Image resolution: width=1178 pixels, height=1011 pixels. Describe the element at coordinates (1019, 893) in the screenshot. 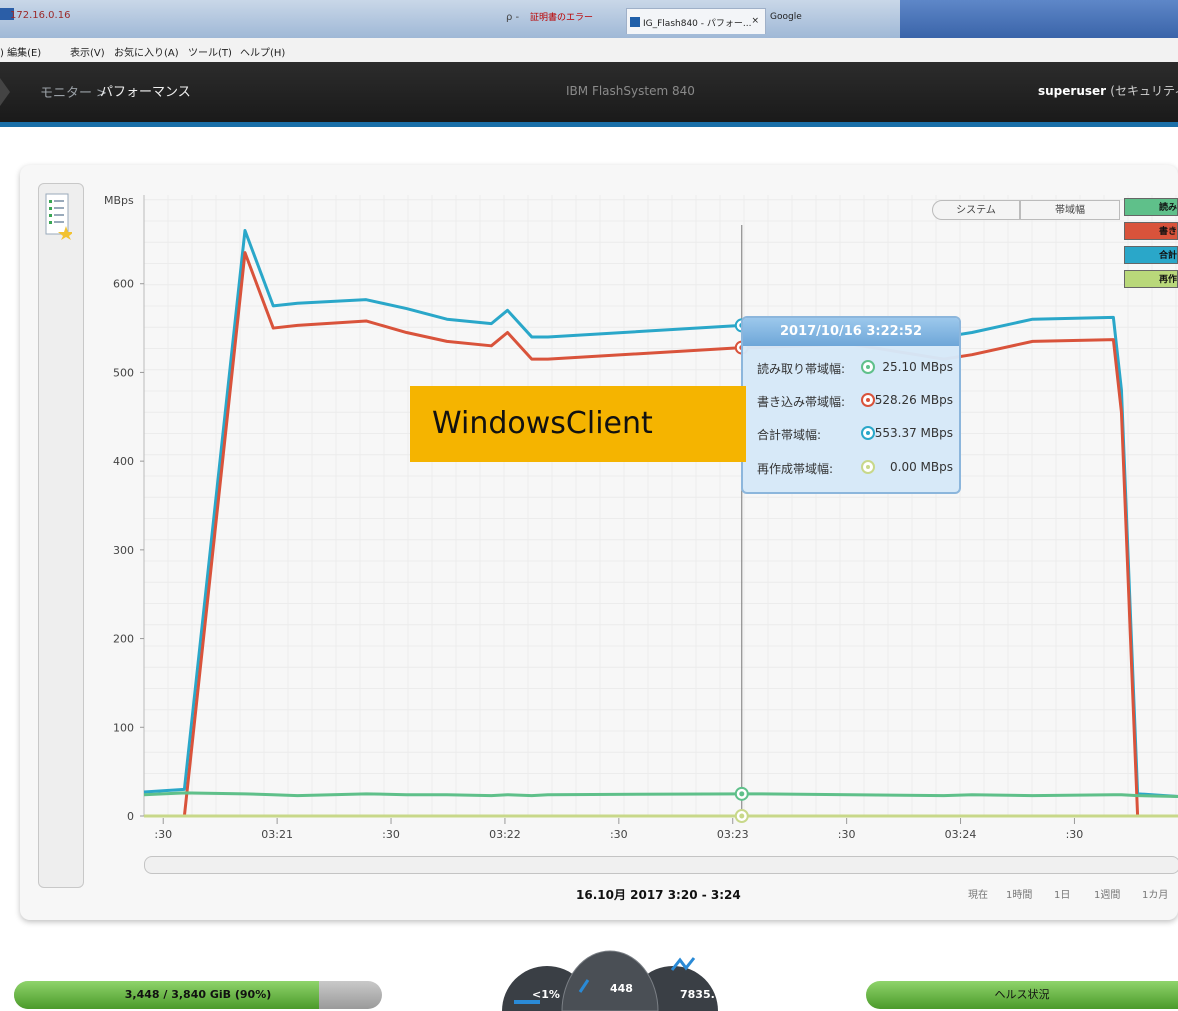

I see `range-1hour-button: 1時間` at that location.